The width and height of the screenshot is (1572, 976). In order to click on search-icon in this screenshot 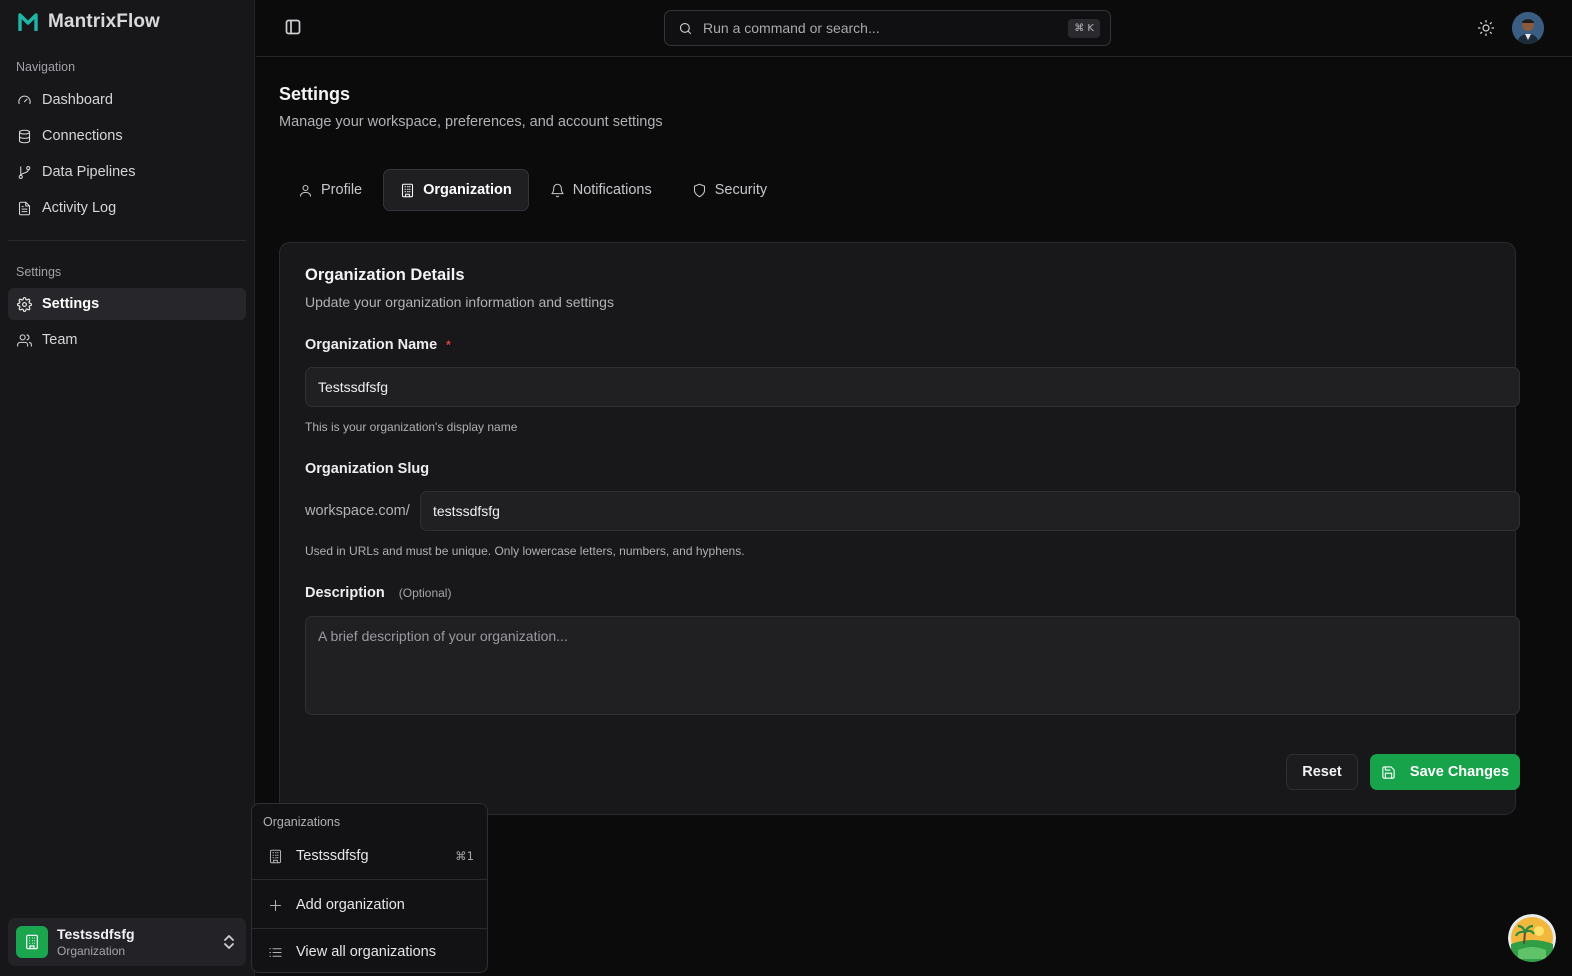, I will do `click(685, 28)`.